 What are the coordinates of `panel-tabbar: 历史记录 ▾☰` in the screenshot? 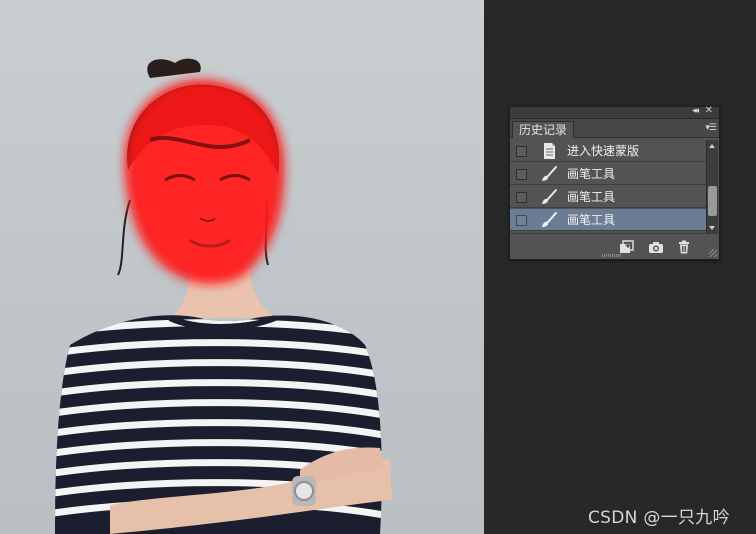 It's located at (614, 128).